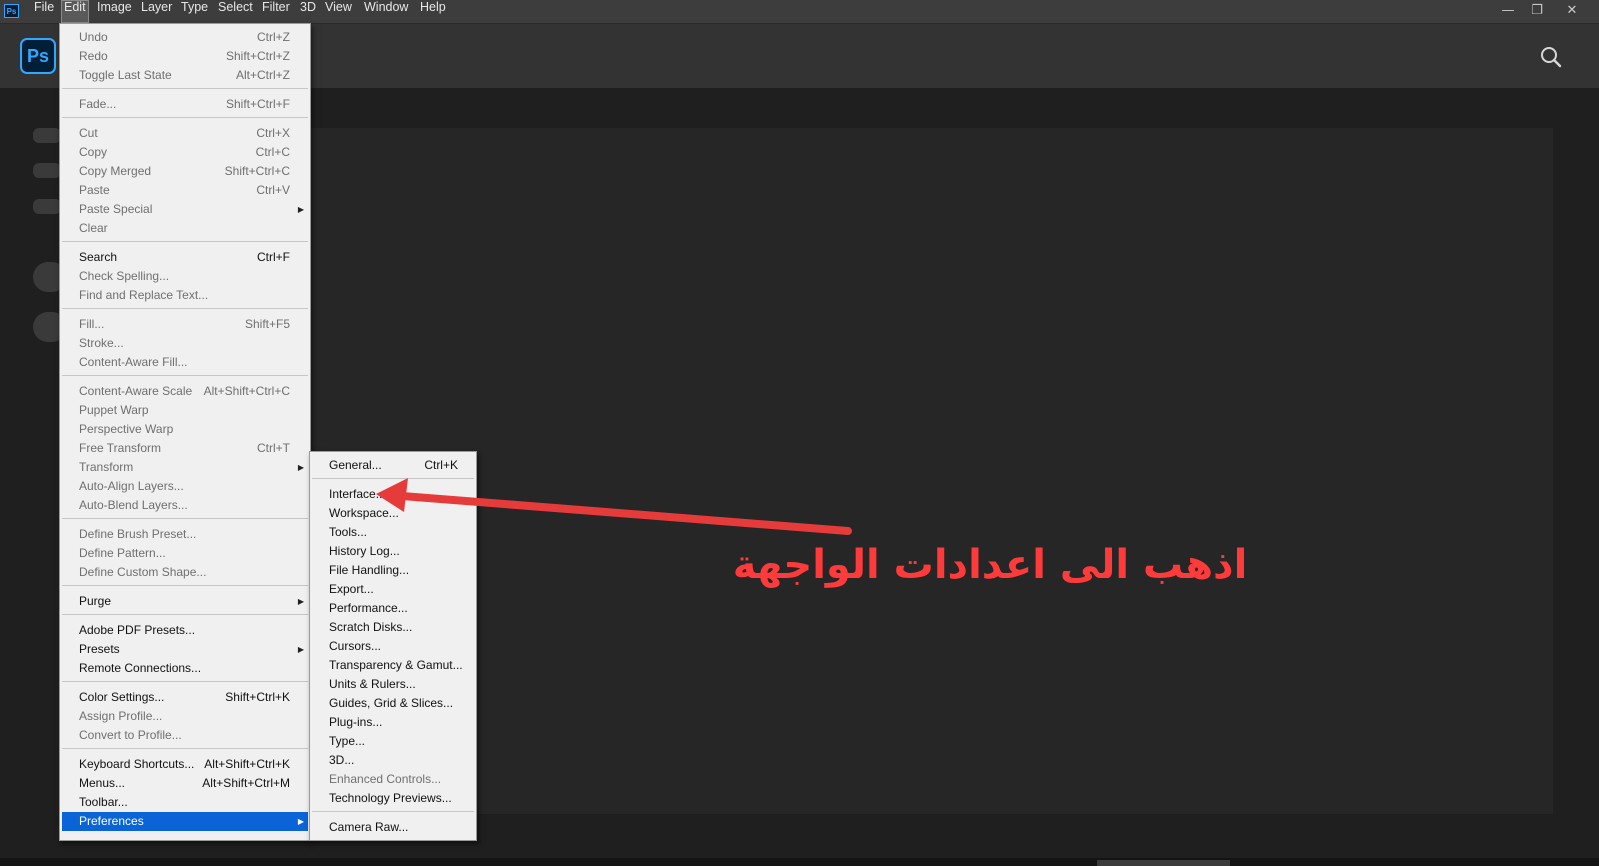  What do you see at coordinates (257, 697) in the screenshot?
I see `menu-item-shortcut: Shift+Ctrl+K` at bounding box center [257, 697].